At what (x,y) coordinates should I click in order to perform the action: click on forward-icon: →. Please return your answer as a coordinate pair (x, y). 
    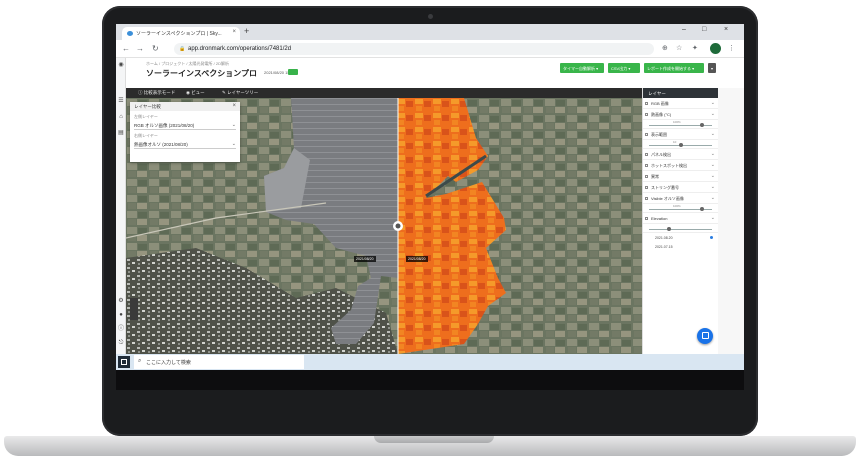
    Looking at the image, I should click on (140, 48).